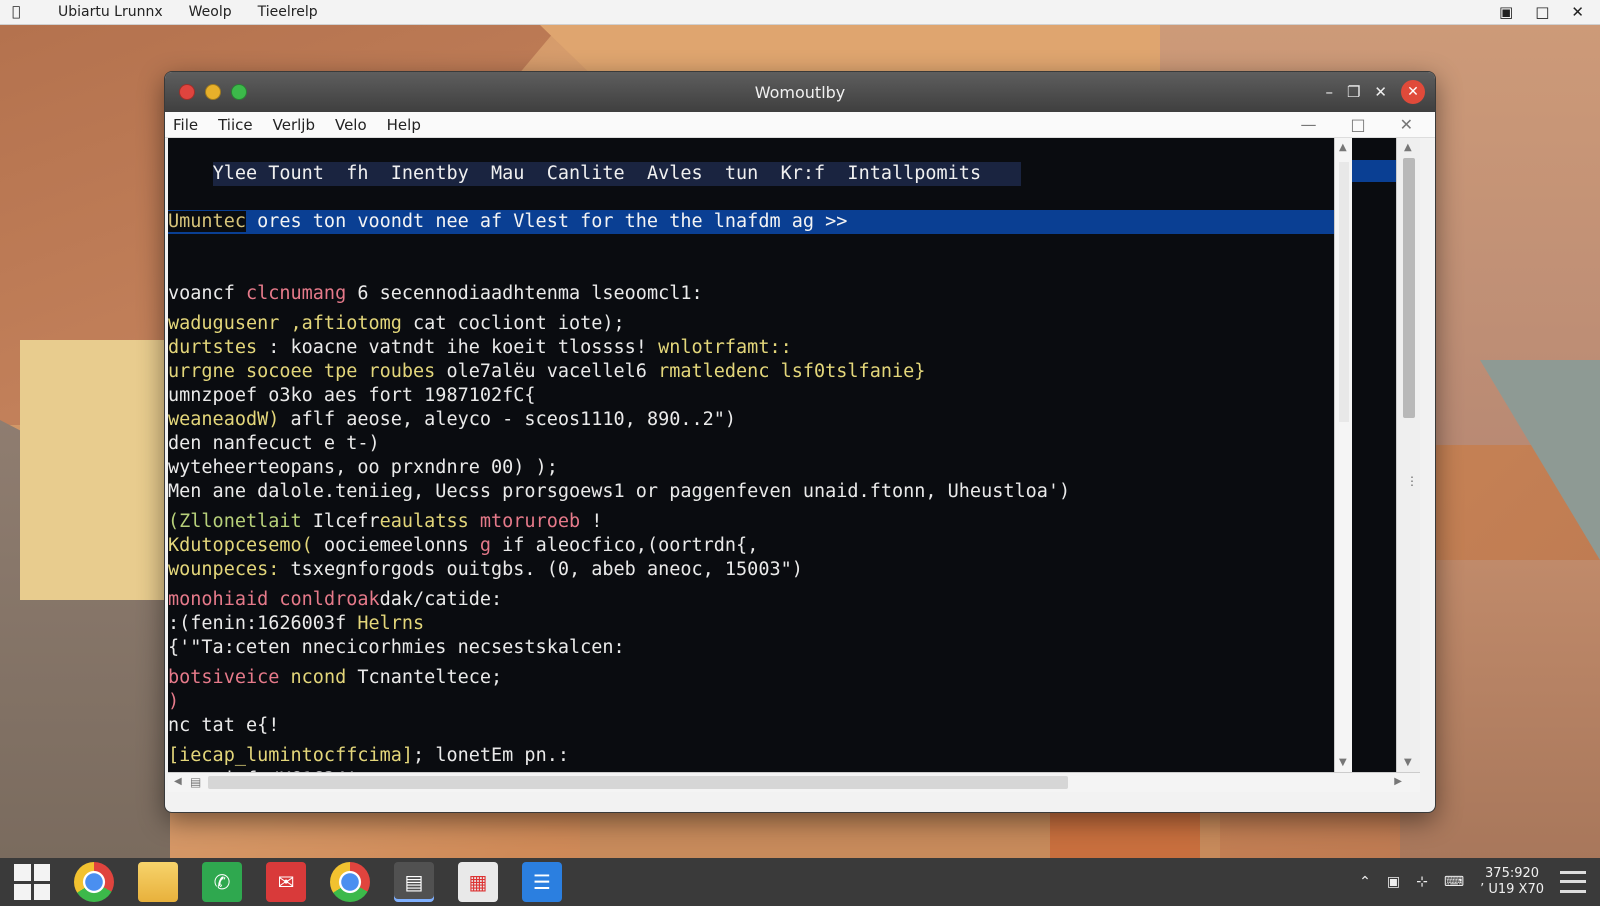 This screenshot has height=906, width=1600. Describe the element at coordinates (1365, 882) in the screenshot. I see `chevron-up-icon: ⌃` at that location.